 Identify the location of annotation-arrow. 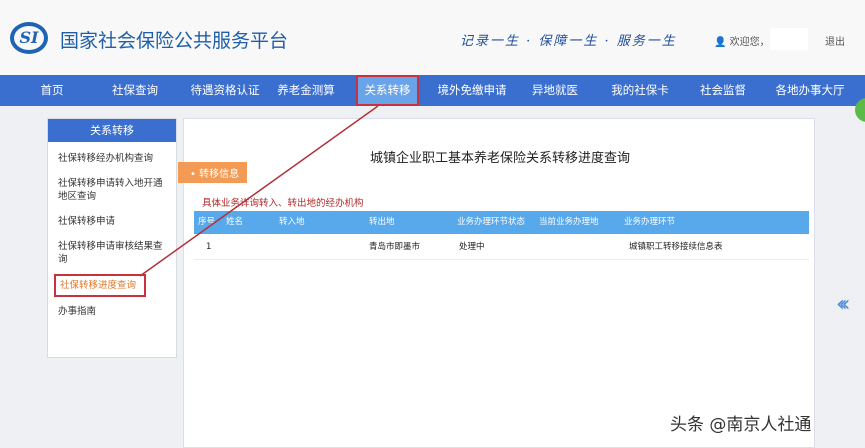
(259, 191).